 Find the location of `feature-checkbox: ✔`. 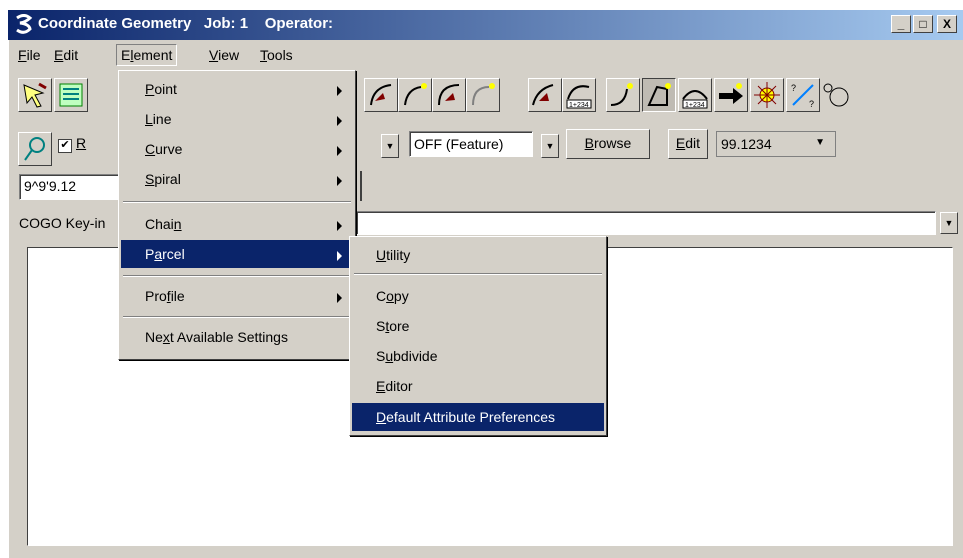

feature-checkbox: ✔ is located at coordinates (65, 146).